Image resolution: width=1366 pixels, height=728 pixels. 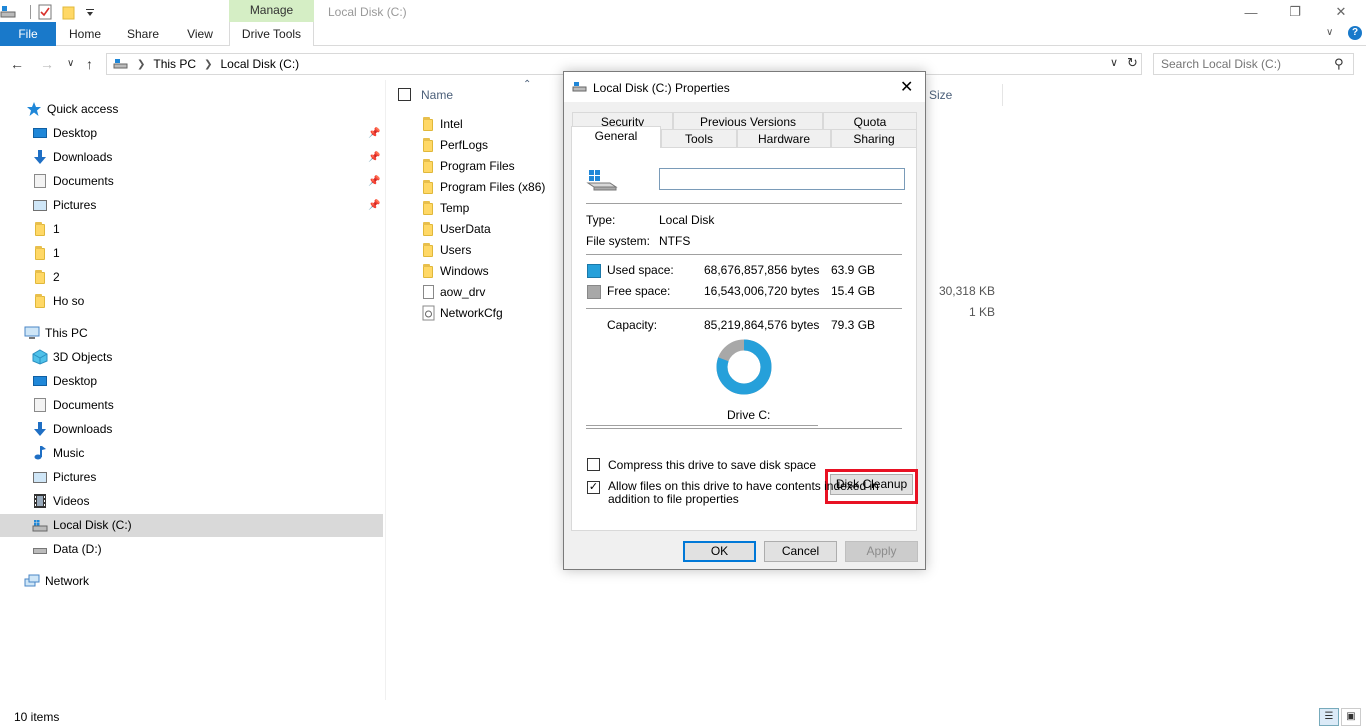 What do you see at coordinates (1351, 717) in the screenshot?
I see `large-icons-view-button: ▣` at bounding box center [1351, 717].